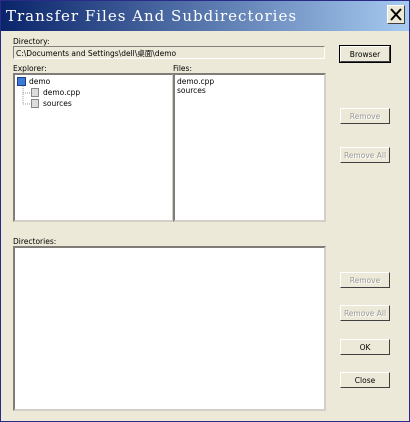  What do you see at coordinates (39, 81) in the screenshot?
I see `tree-item-root: demo` at bounding box center [39, 81].